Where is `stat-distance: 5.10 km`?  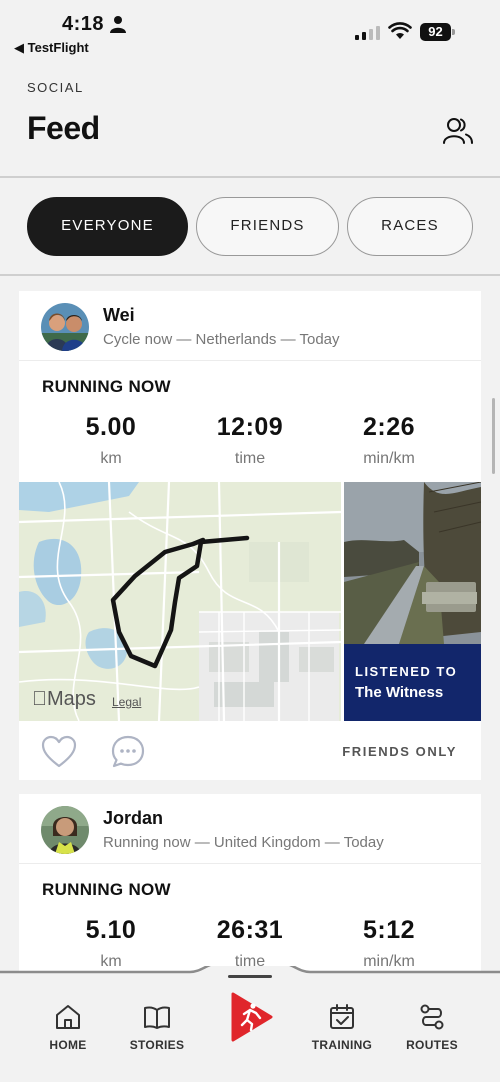 stat-distance: 5.10 km is located at coordinates (111, 943).